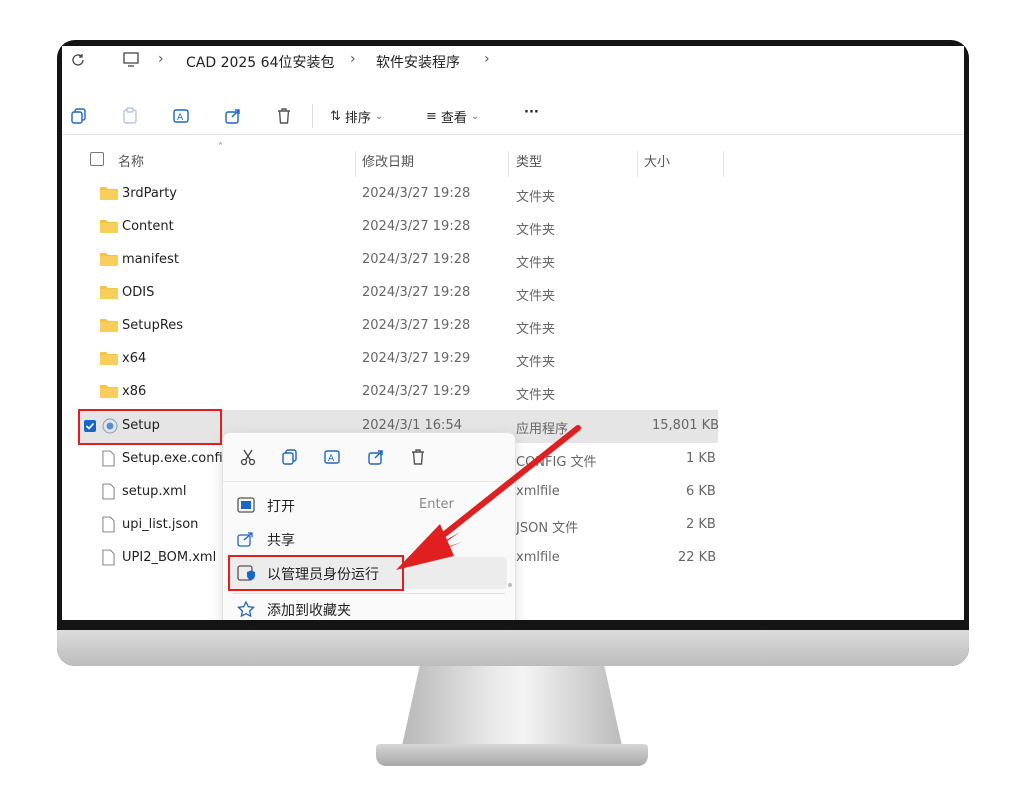 The width and height of the screenshot is (1024, 793). Describe the element at coordinates (488, 497) in the screenshot. I see `annotation-arrow-icon` at that location.